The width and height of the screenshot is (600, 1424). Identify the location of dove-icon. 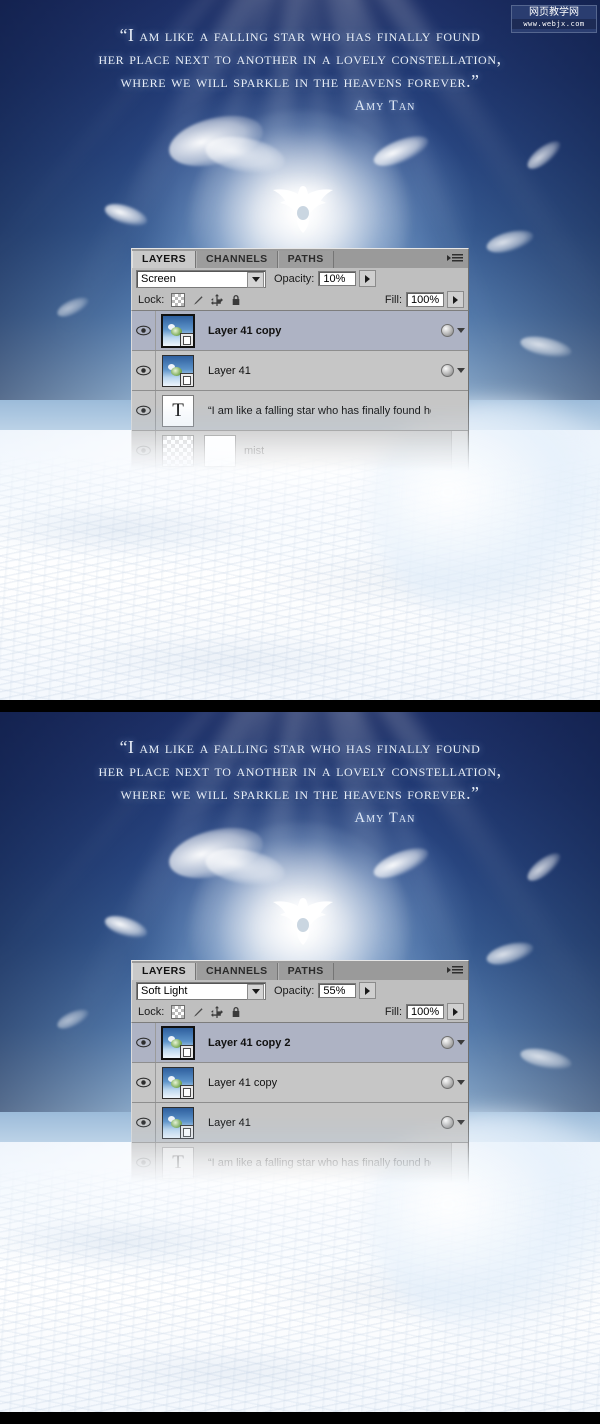
(303, 208).